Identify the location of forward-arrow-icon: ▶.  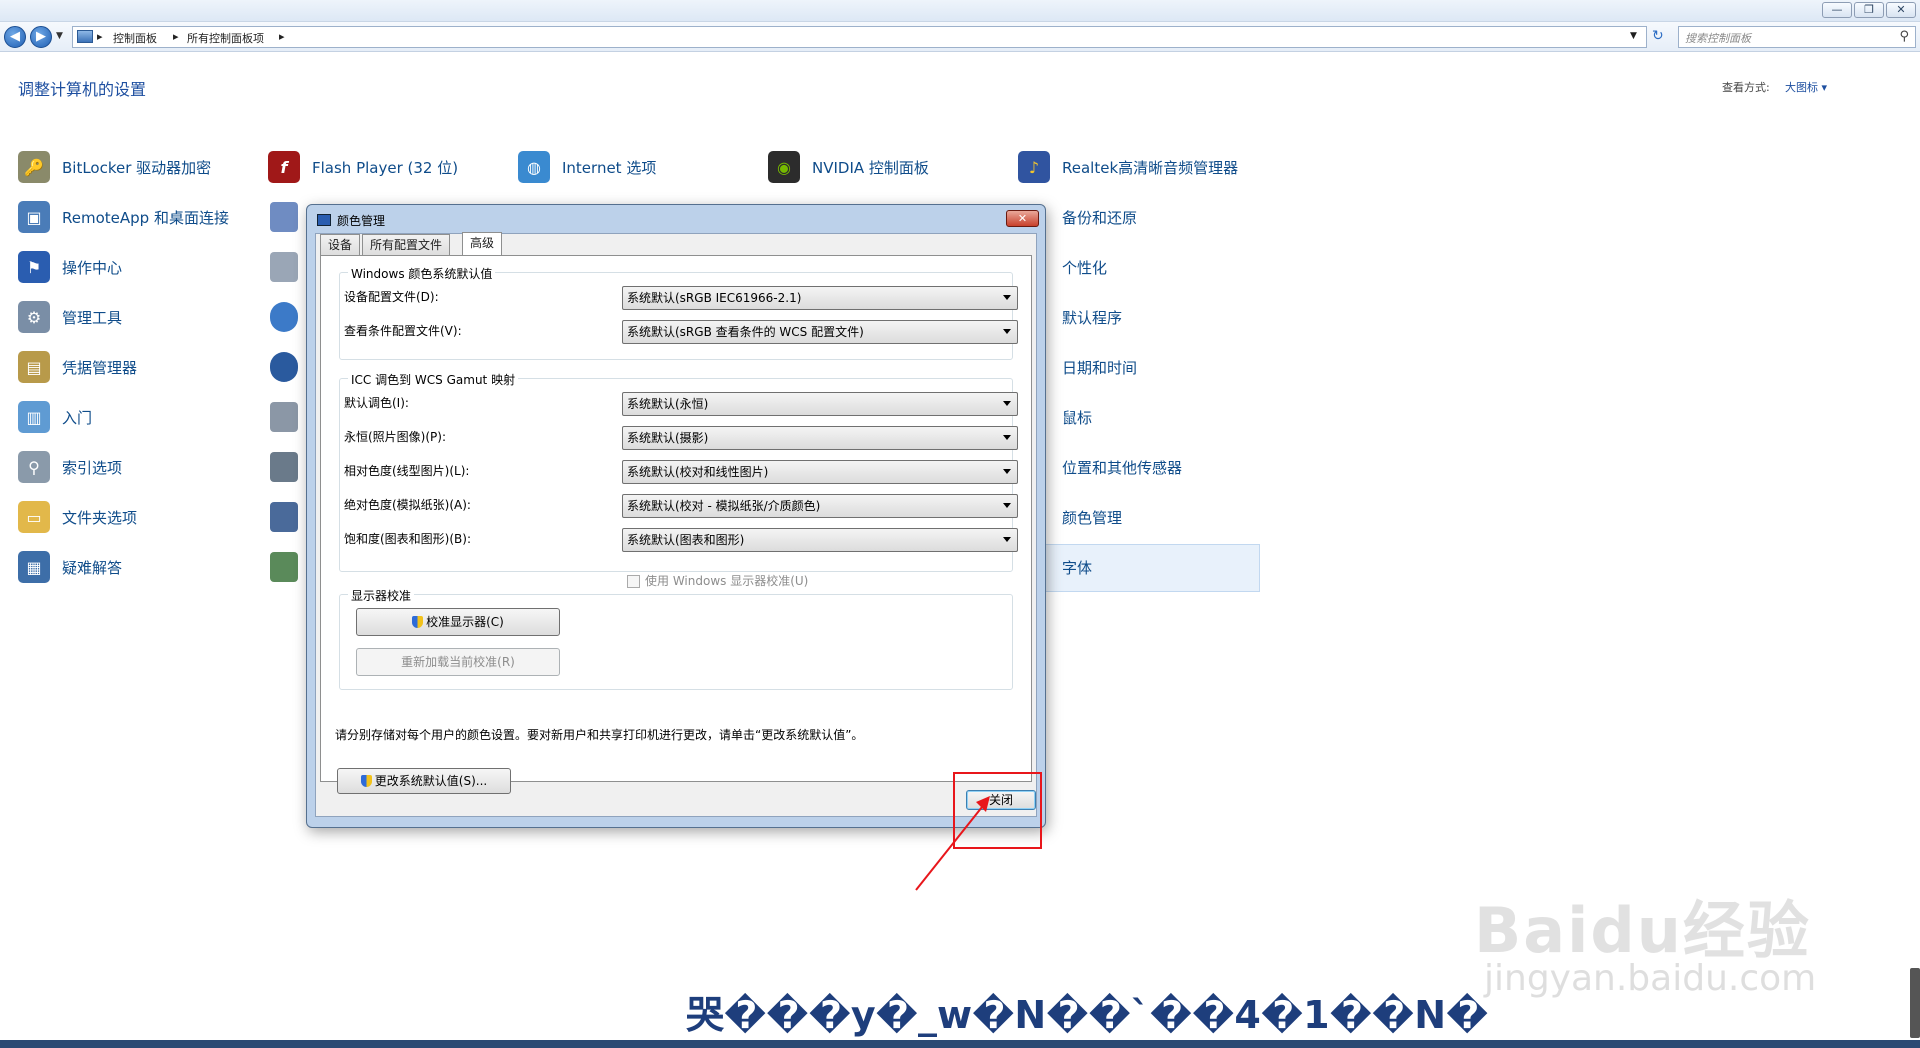
(41, 37).